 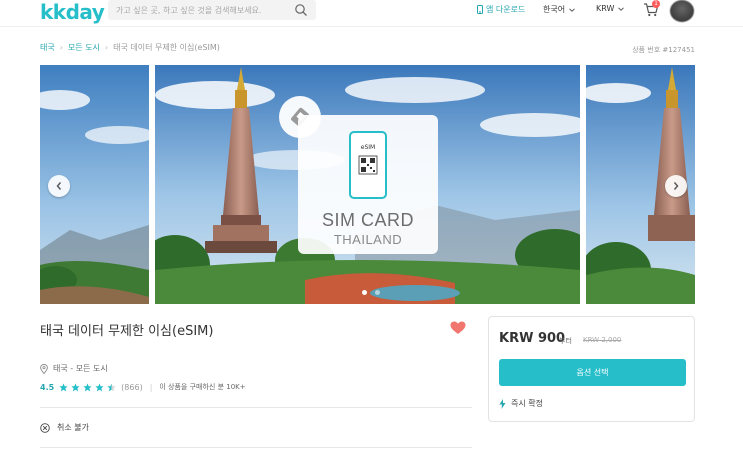 I want to click on chevron-left-icon, so click(x=59, y=186).